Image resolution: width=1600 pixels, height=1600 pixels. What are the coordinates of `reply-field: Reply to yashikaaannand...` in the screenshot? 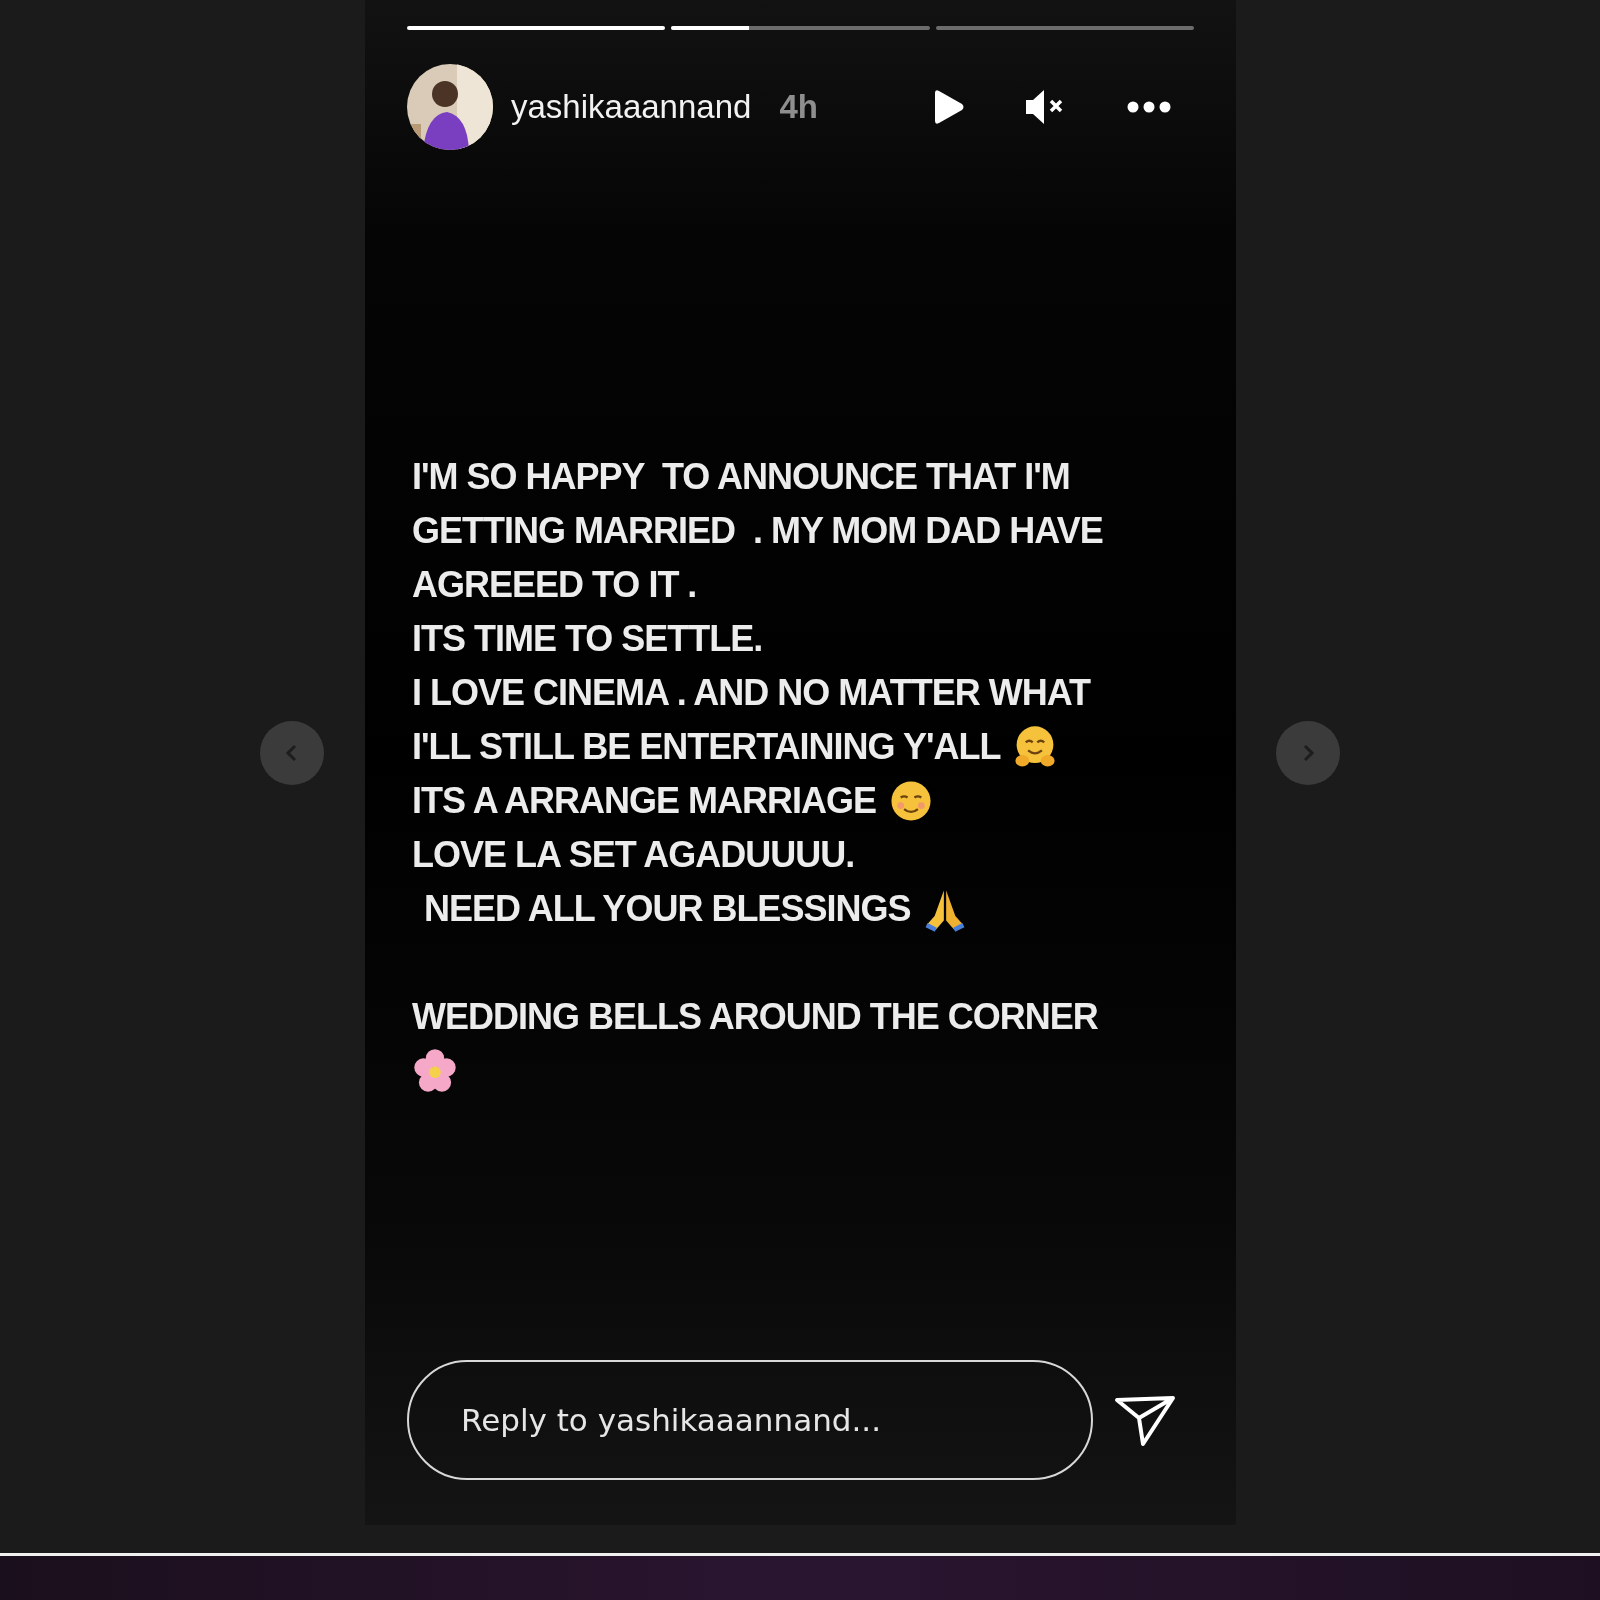 It's located at (750, 1420).